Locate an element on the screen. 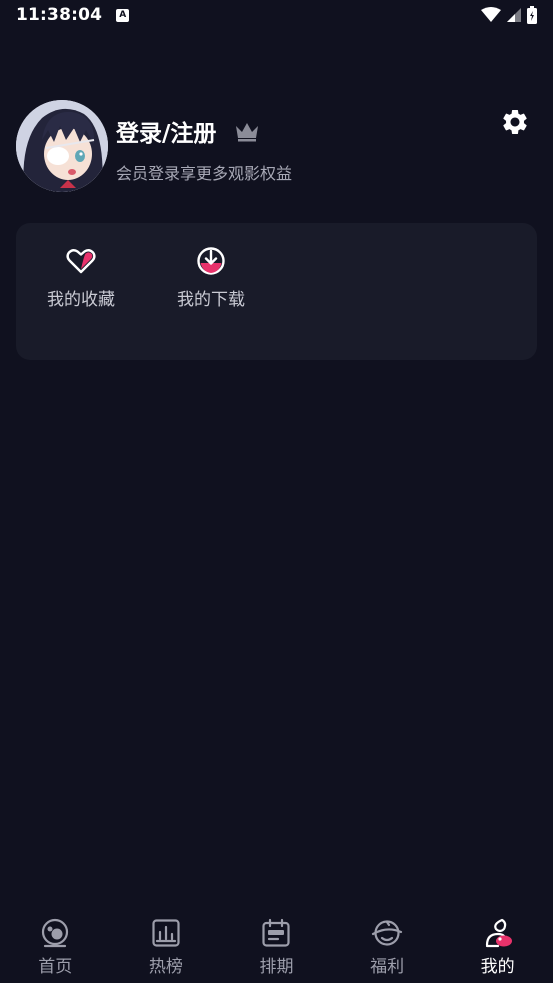  quick-actions-card: 我的收藏 我的下载 is located at coordinates (276, 291).